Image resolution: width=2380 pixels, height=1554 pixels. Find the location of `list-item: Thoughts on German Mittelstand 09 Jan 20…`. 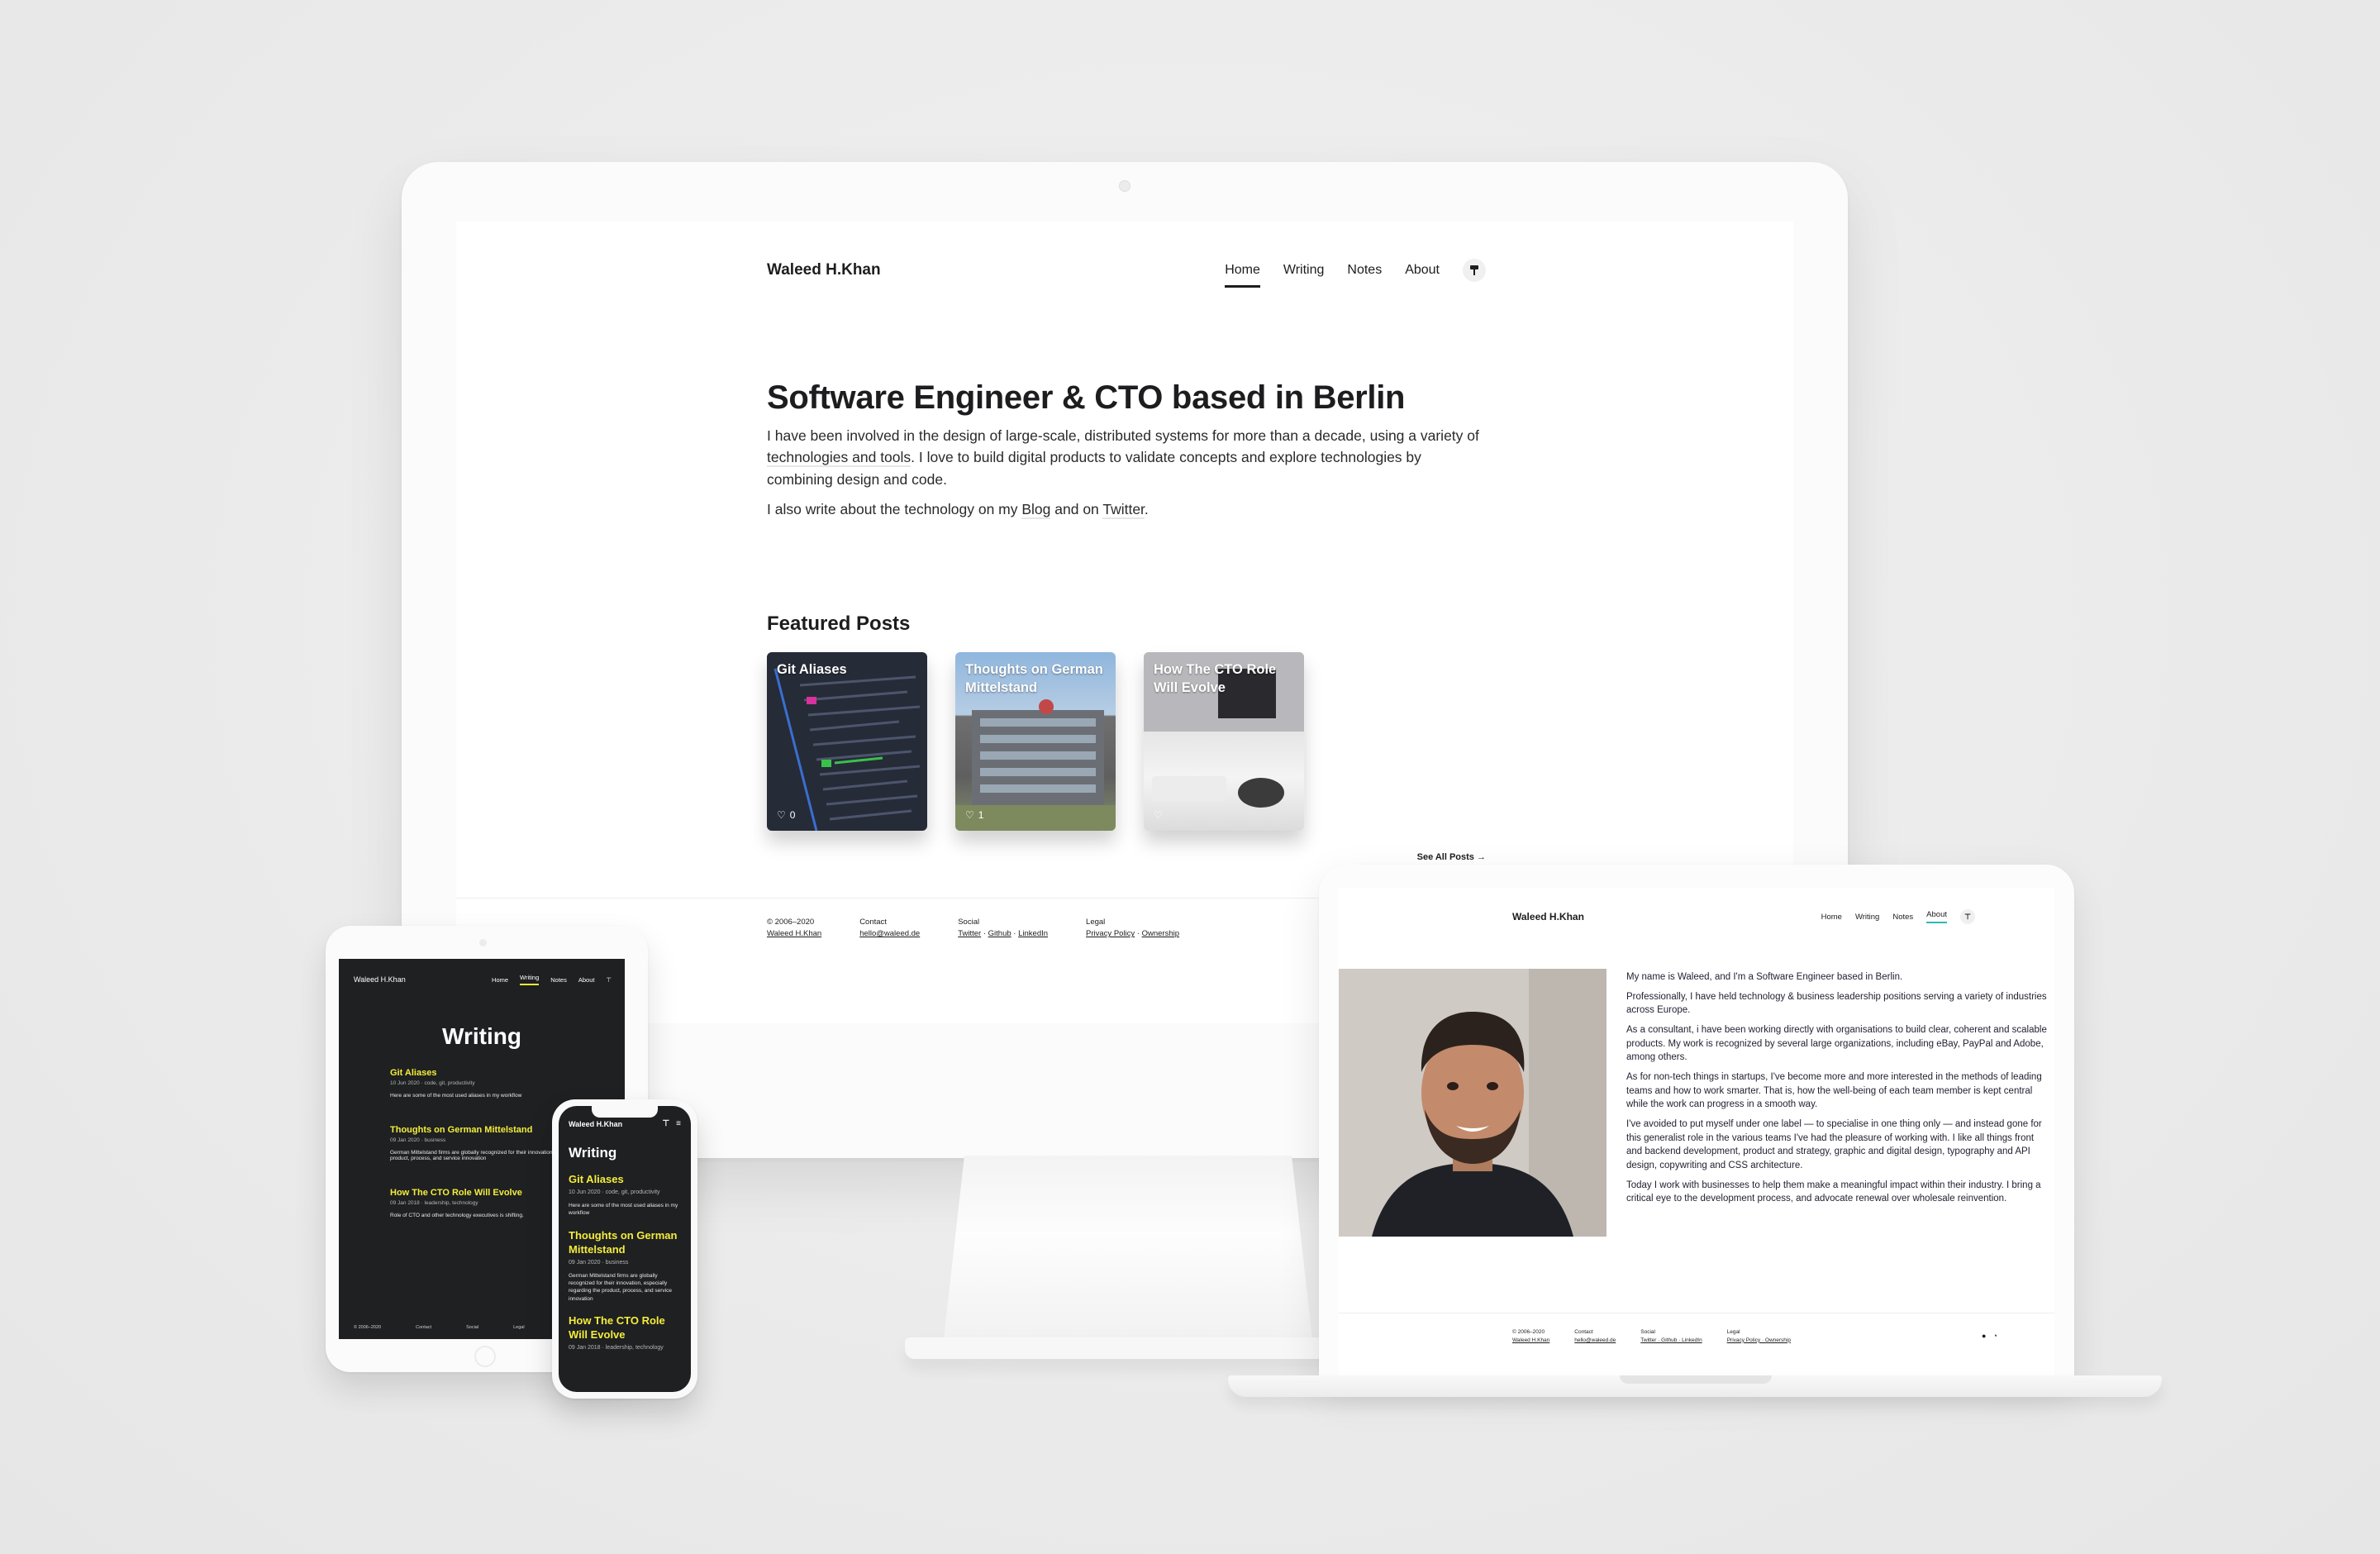

list-item: Thoughts on German Mittelstand 09 Jan 20… is located at coordinates (625, 1260).